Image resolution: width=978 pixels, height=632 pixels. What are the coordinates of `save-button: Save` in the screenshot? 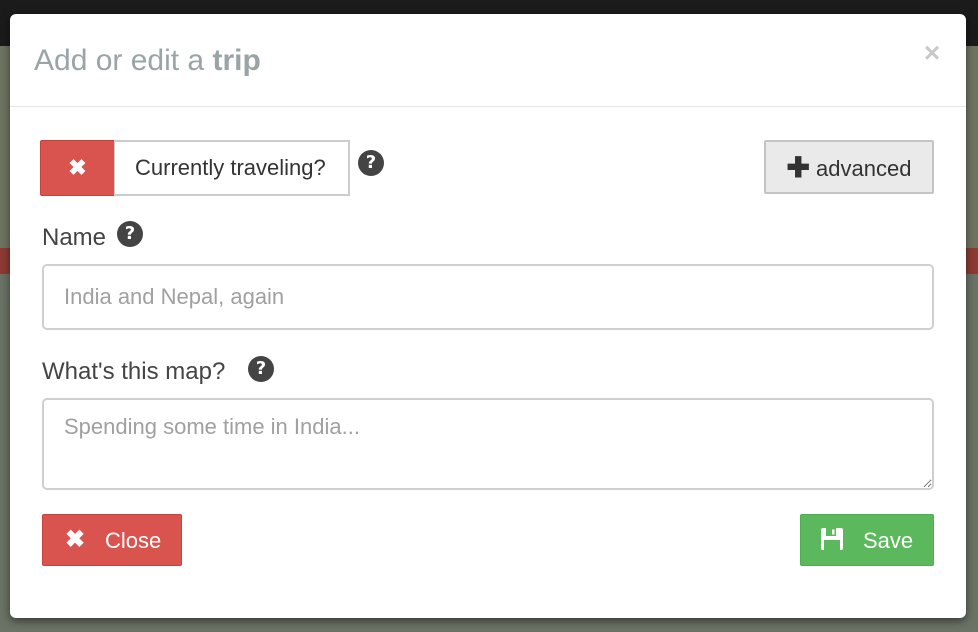 It's located at (867, 540).